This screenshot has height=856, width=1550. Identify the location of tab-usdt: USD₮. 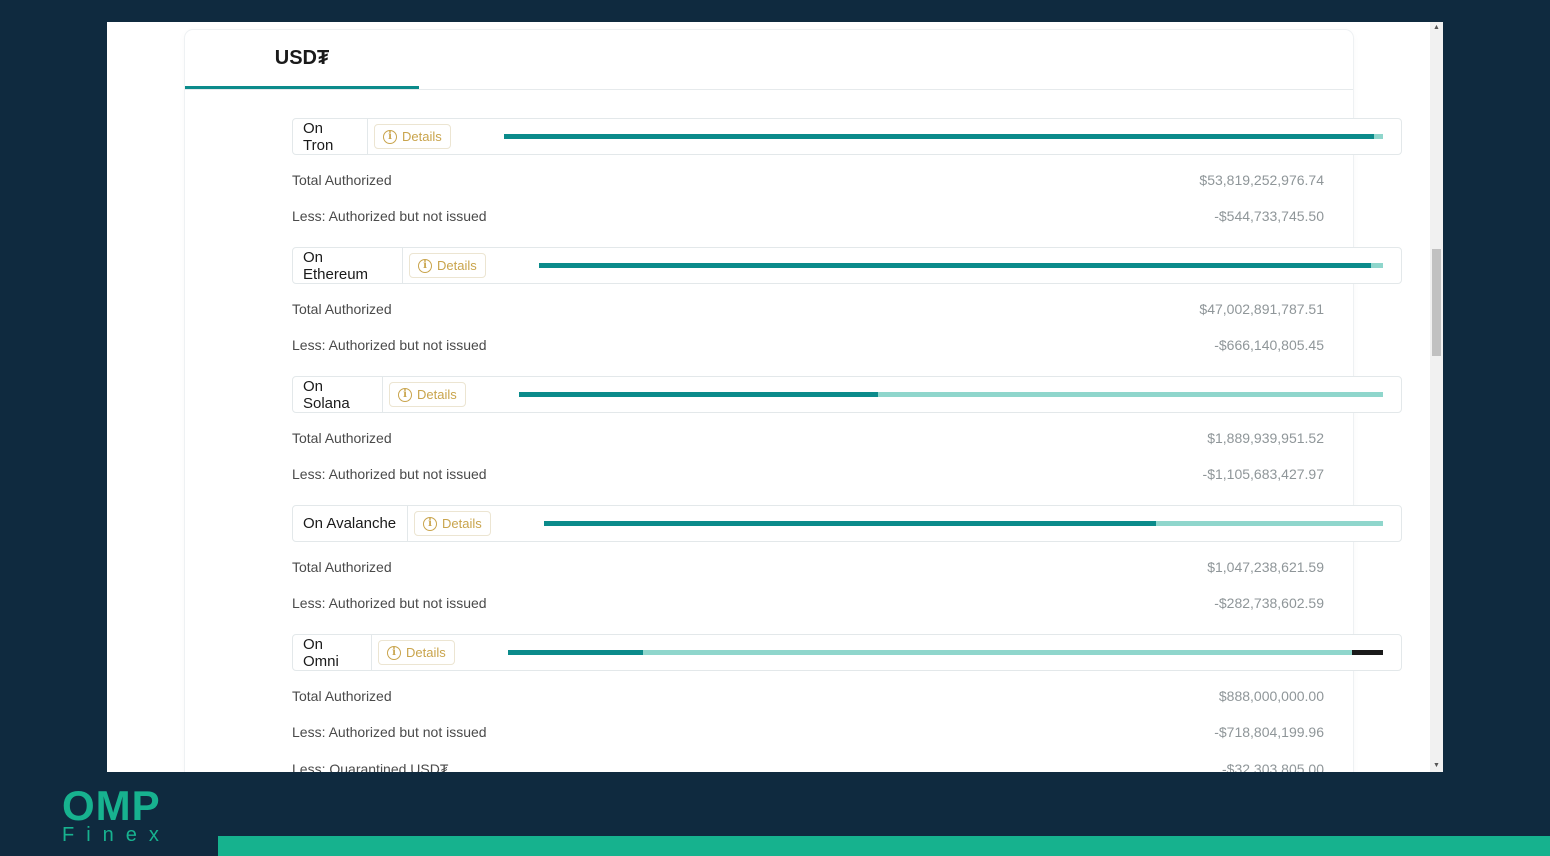
(302, 59).